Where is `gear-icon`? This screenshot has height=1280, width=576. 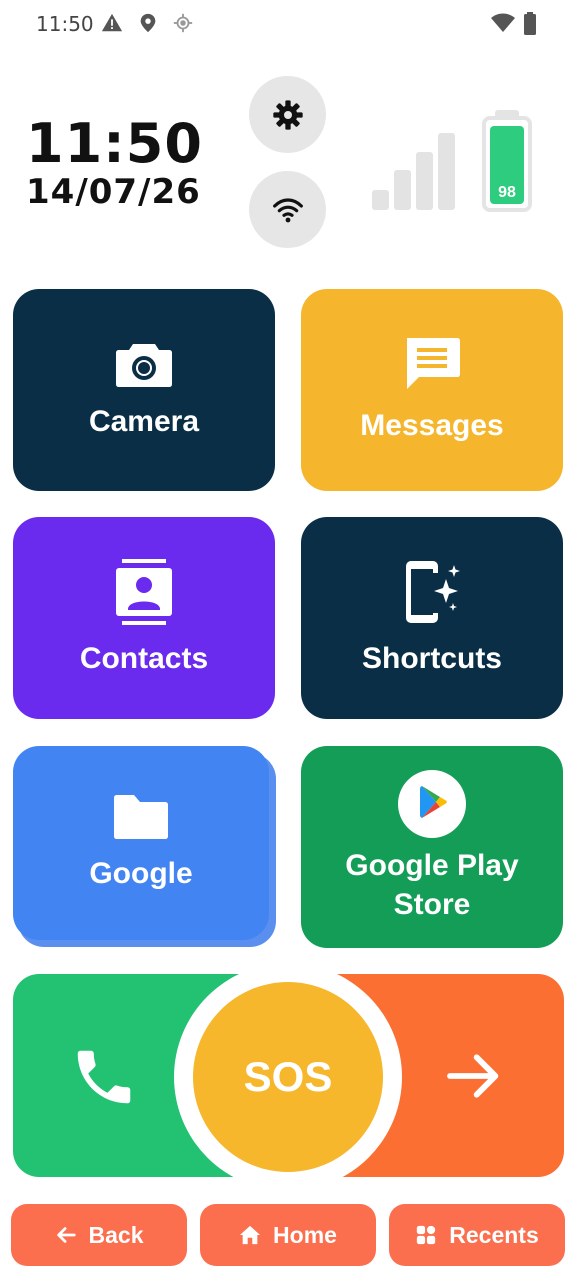 gear-icon is located at coordinates (287, 114).